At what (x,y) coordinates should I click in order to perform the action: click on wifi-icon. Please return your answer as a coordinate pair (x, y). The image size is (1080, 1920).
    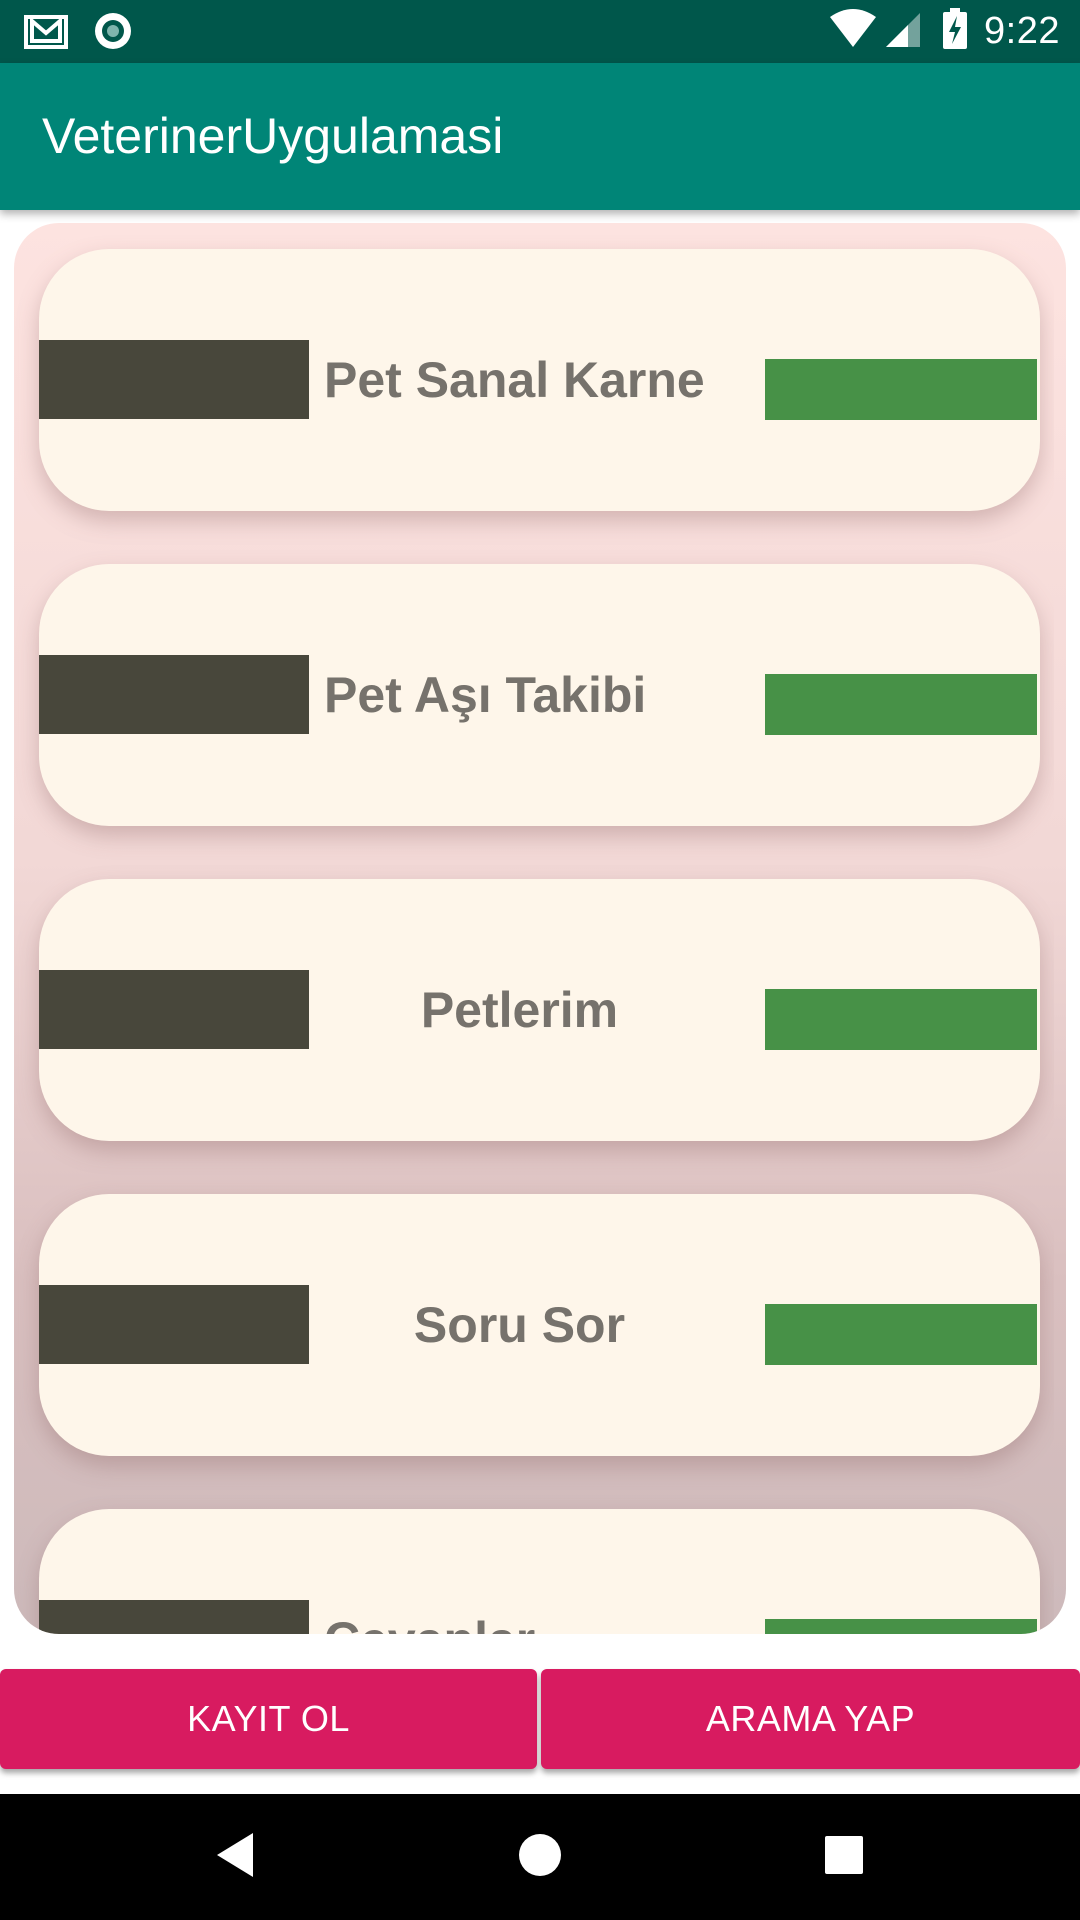
    Looking at the image, I should click on (853, 31).